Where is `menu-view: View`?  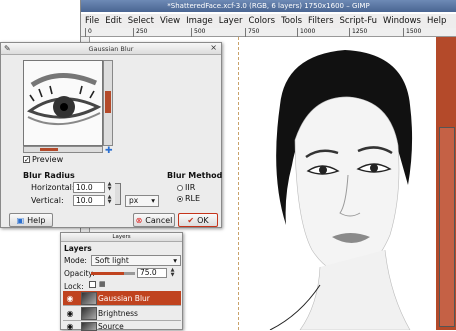 menu-view: View is located at coordinates (170, 21).